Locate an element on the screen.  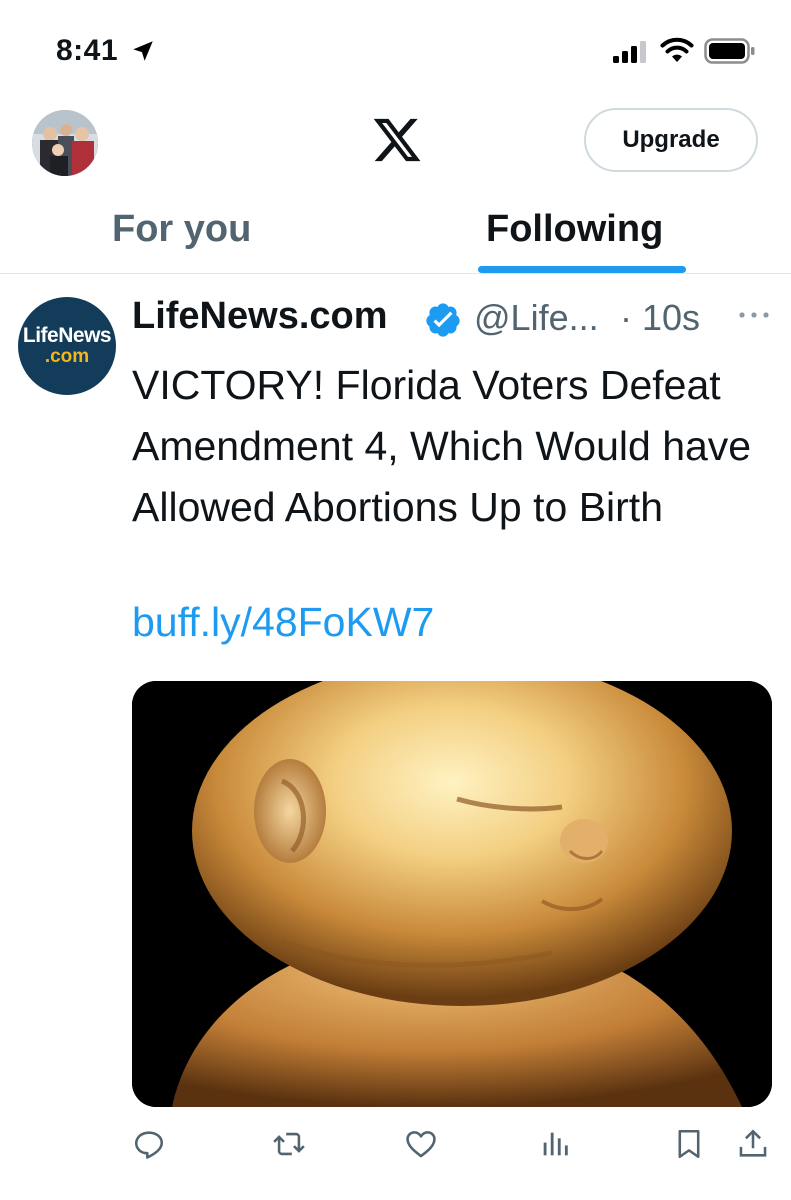
bookmark-icon is located at coordinates (689, 1144).